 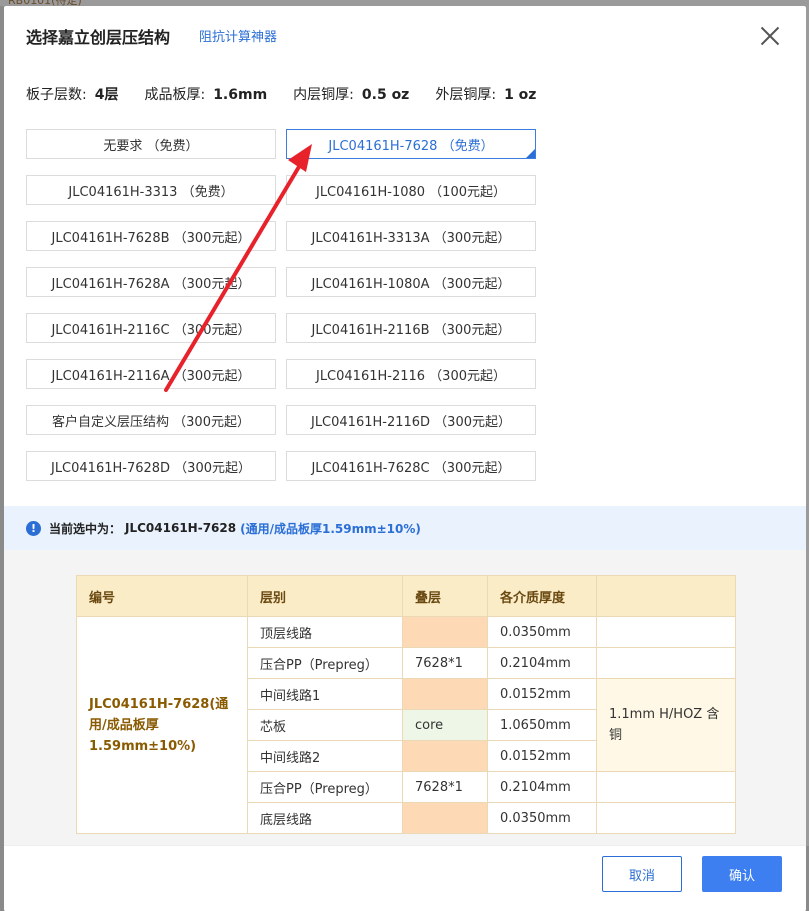 What do you see at coordinates (151, 190) in the screenshot?
I see `stackup-option: JLC04161H-3313 （免费）` at bounding box center [151, 190].